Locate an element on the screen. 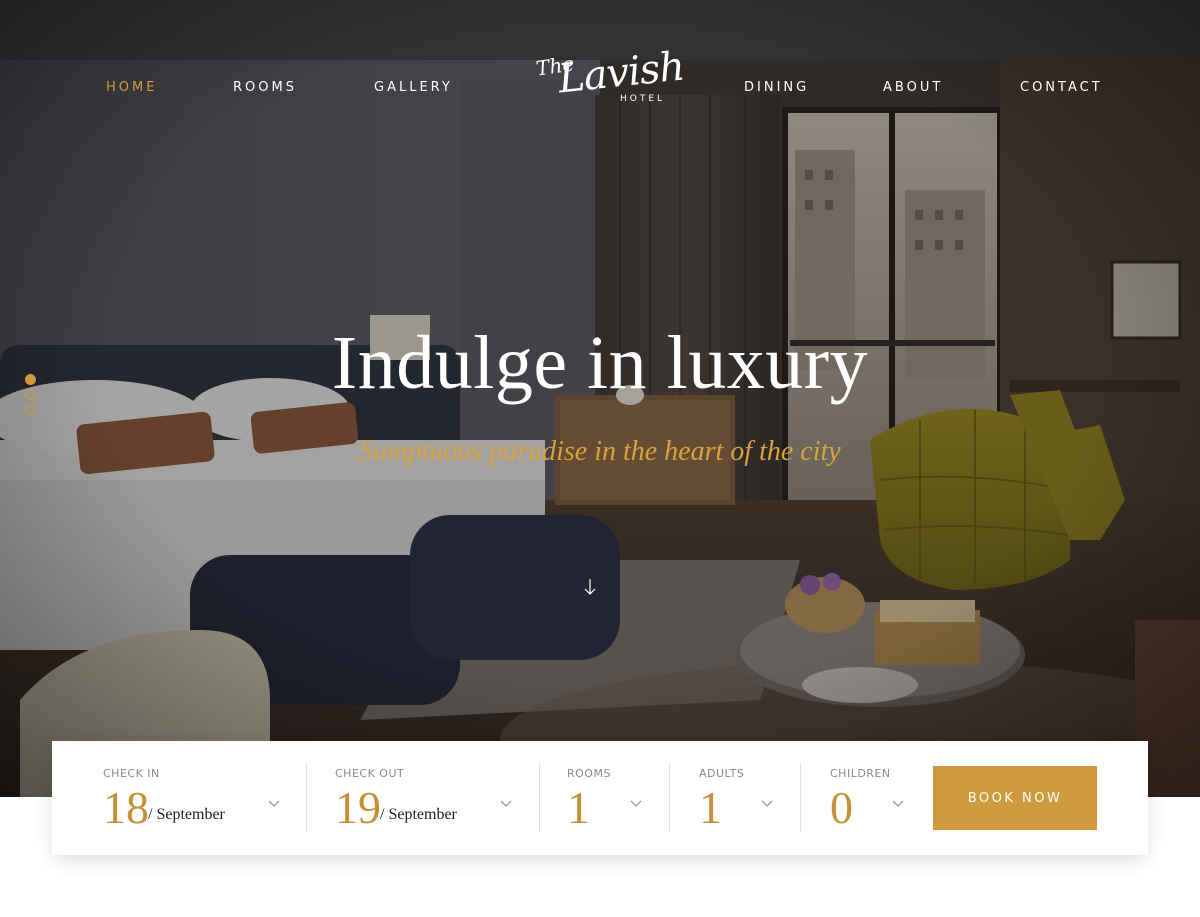 Image resolution: width=1200 pixels, height=917 pixels. nav-rooms: ROOMS is located at coordinates (265, 87).